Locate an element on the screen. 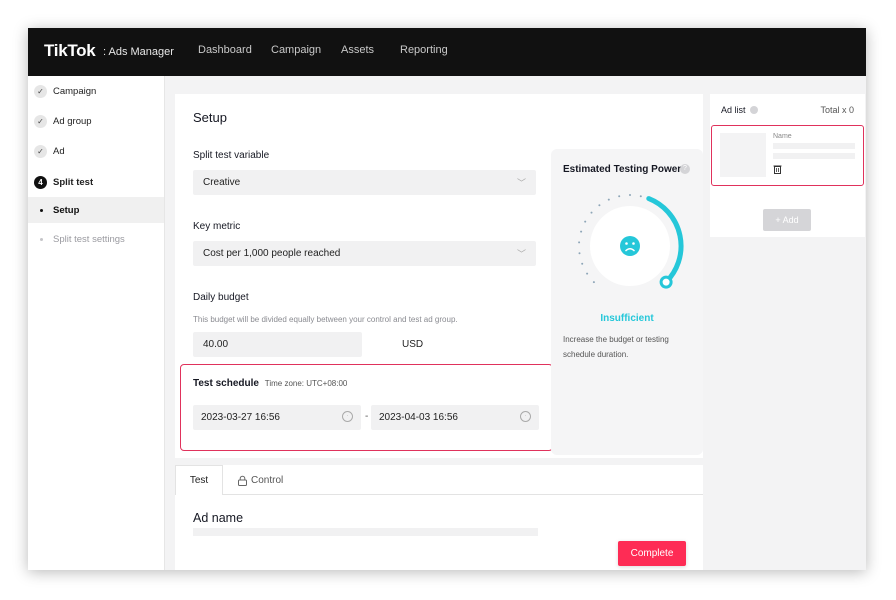 The image size is (896, 600). gauge-knob is located at coordinates (666, 282).